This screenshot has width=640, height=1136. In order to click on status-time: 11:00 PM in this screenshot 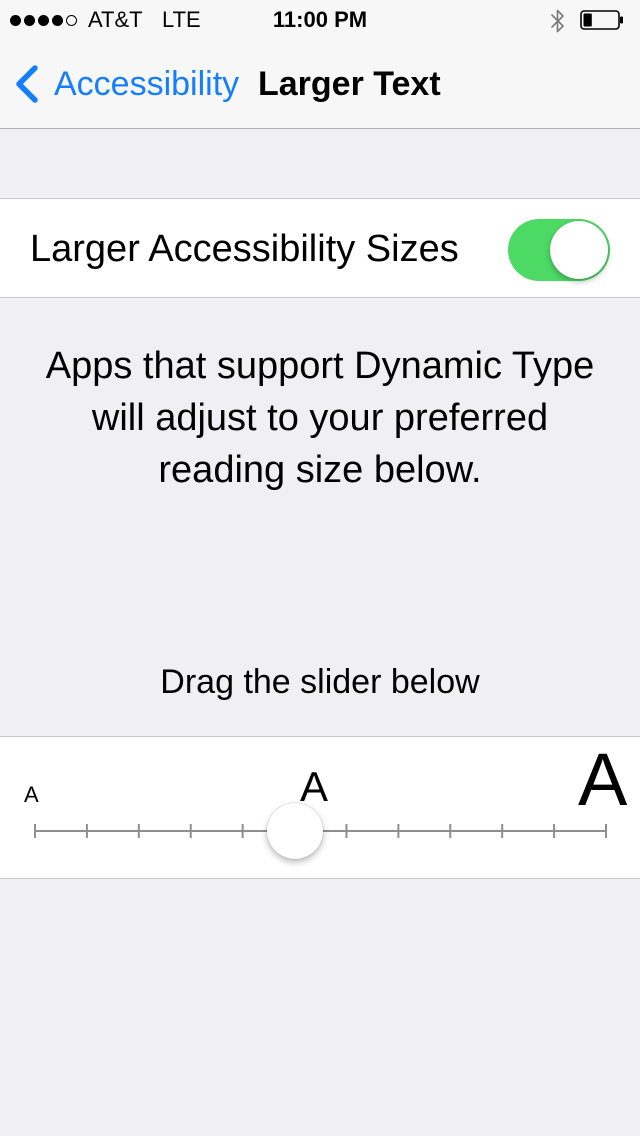, I will do `click(320, 19)`.